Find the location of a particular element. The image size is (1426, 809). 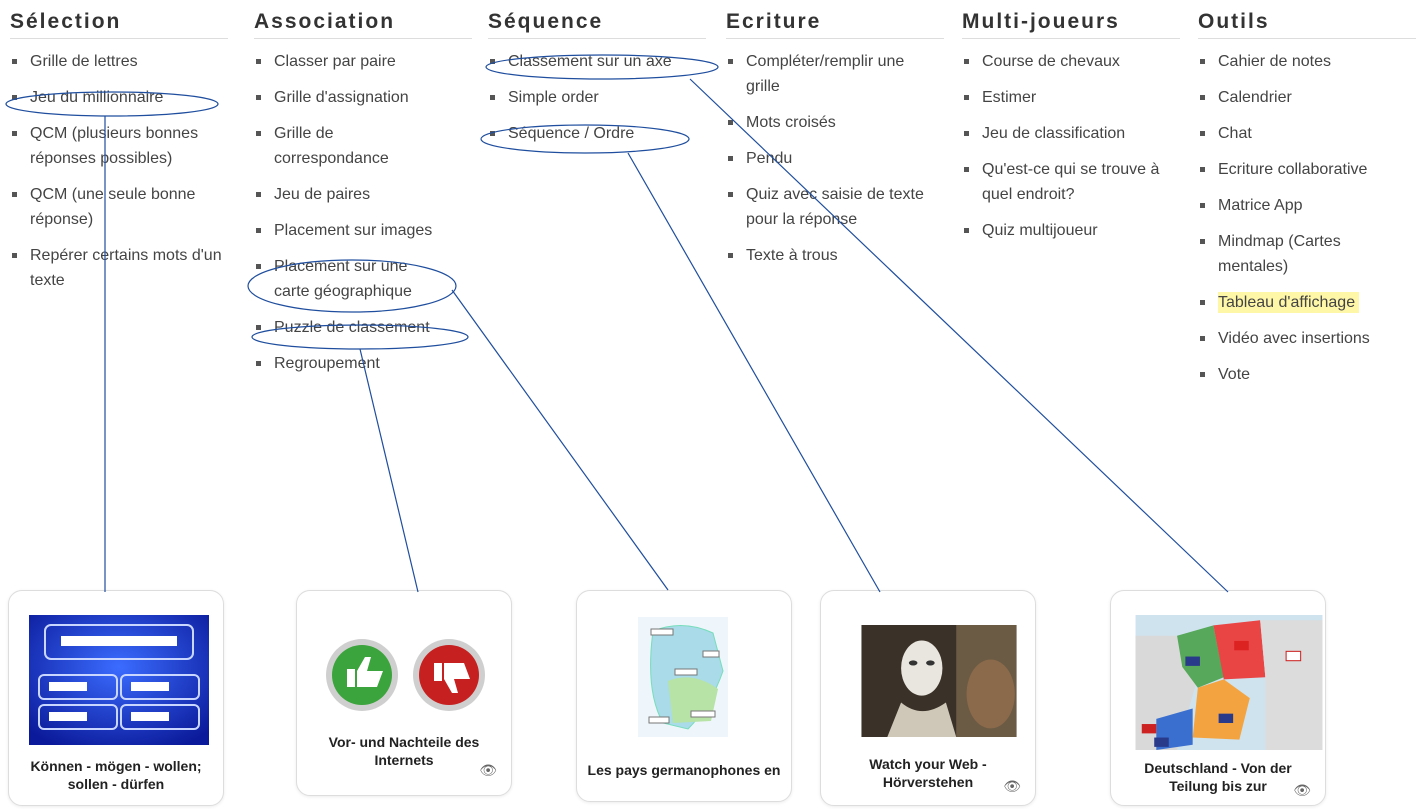

activity-link: Quiz multijoueur is located at coordinates (1069, 230).